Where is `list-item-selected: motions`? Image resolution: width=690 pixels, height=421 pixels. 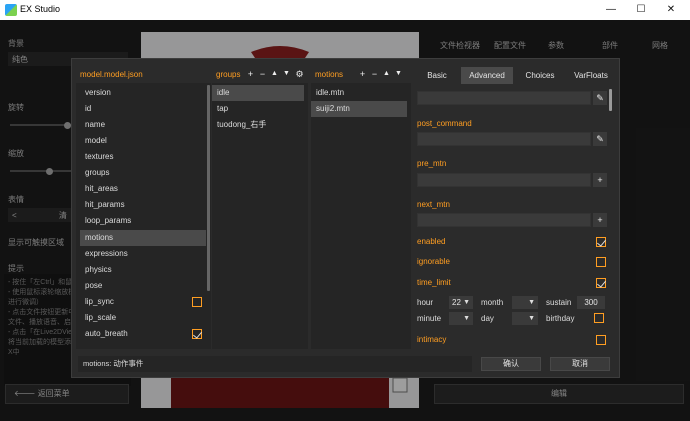
list-item-selected: motions is located at coordinates (143, 238).